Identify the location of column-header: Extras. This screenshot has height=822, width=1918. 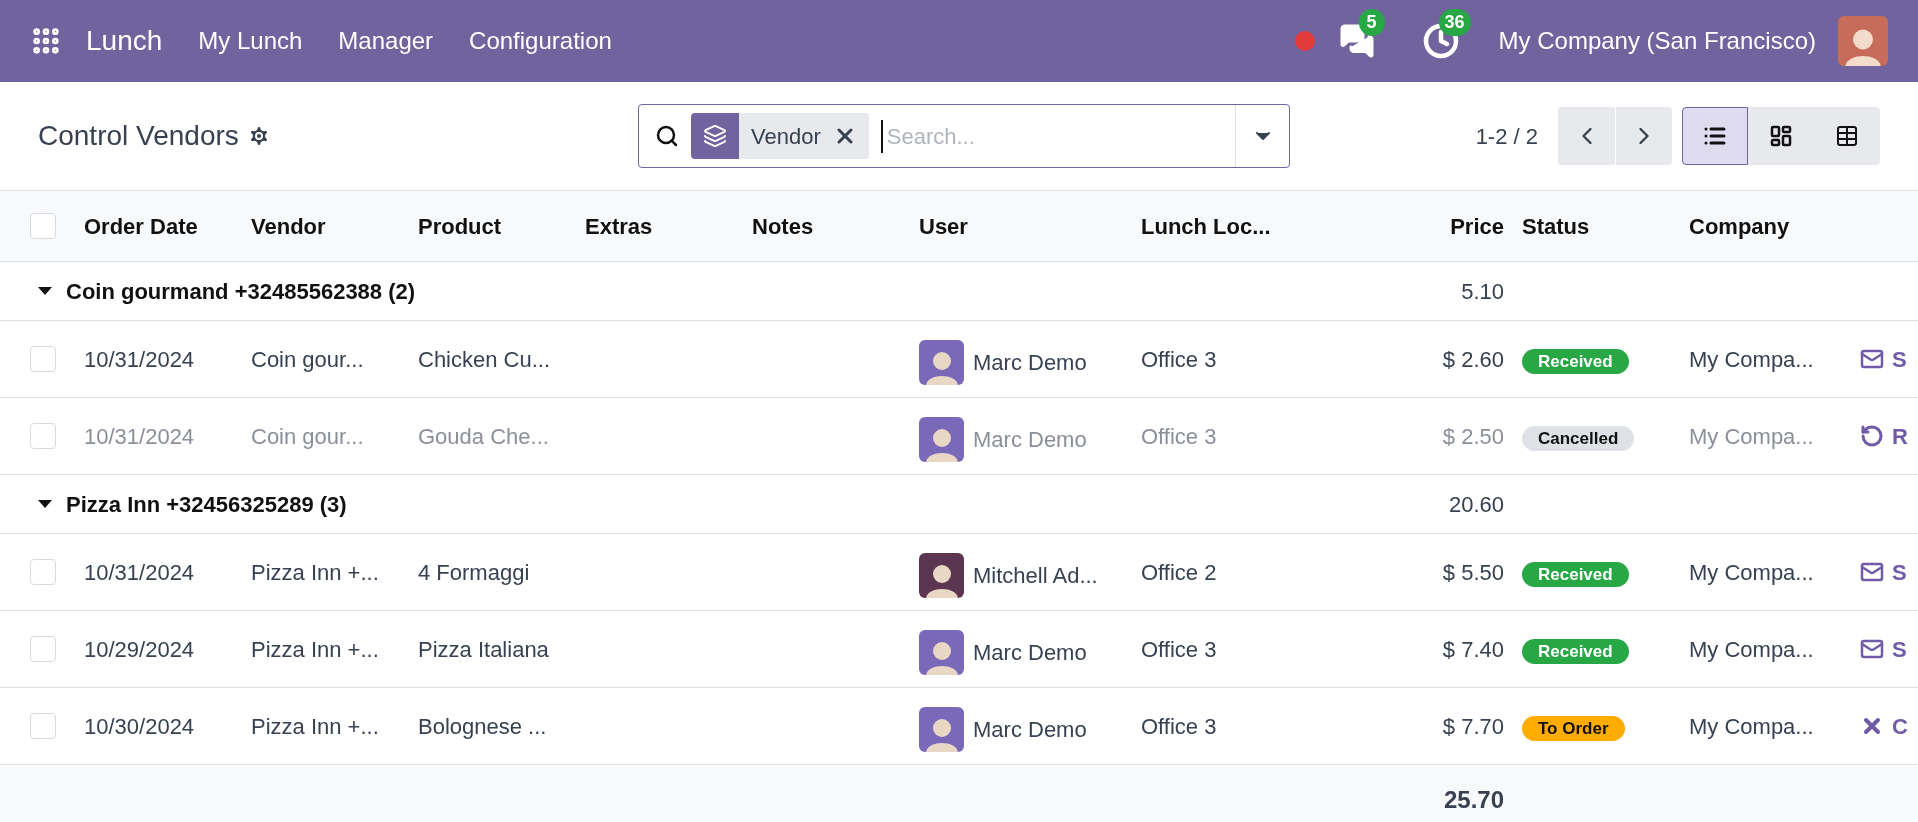
(619, 226).